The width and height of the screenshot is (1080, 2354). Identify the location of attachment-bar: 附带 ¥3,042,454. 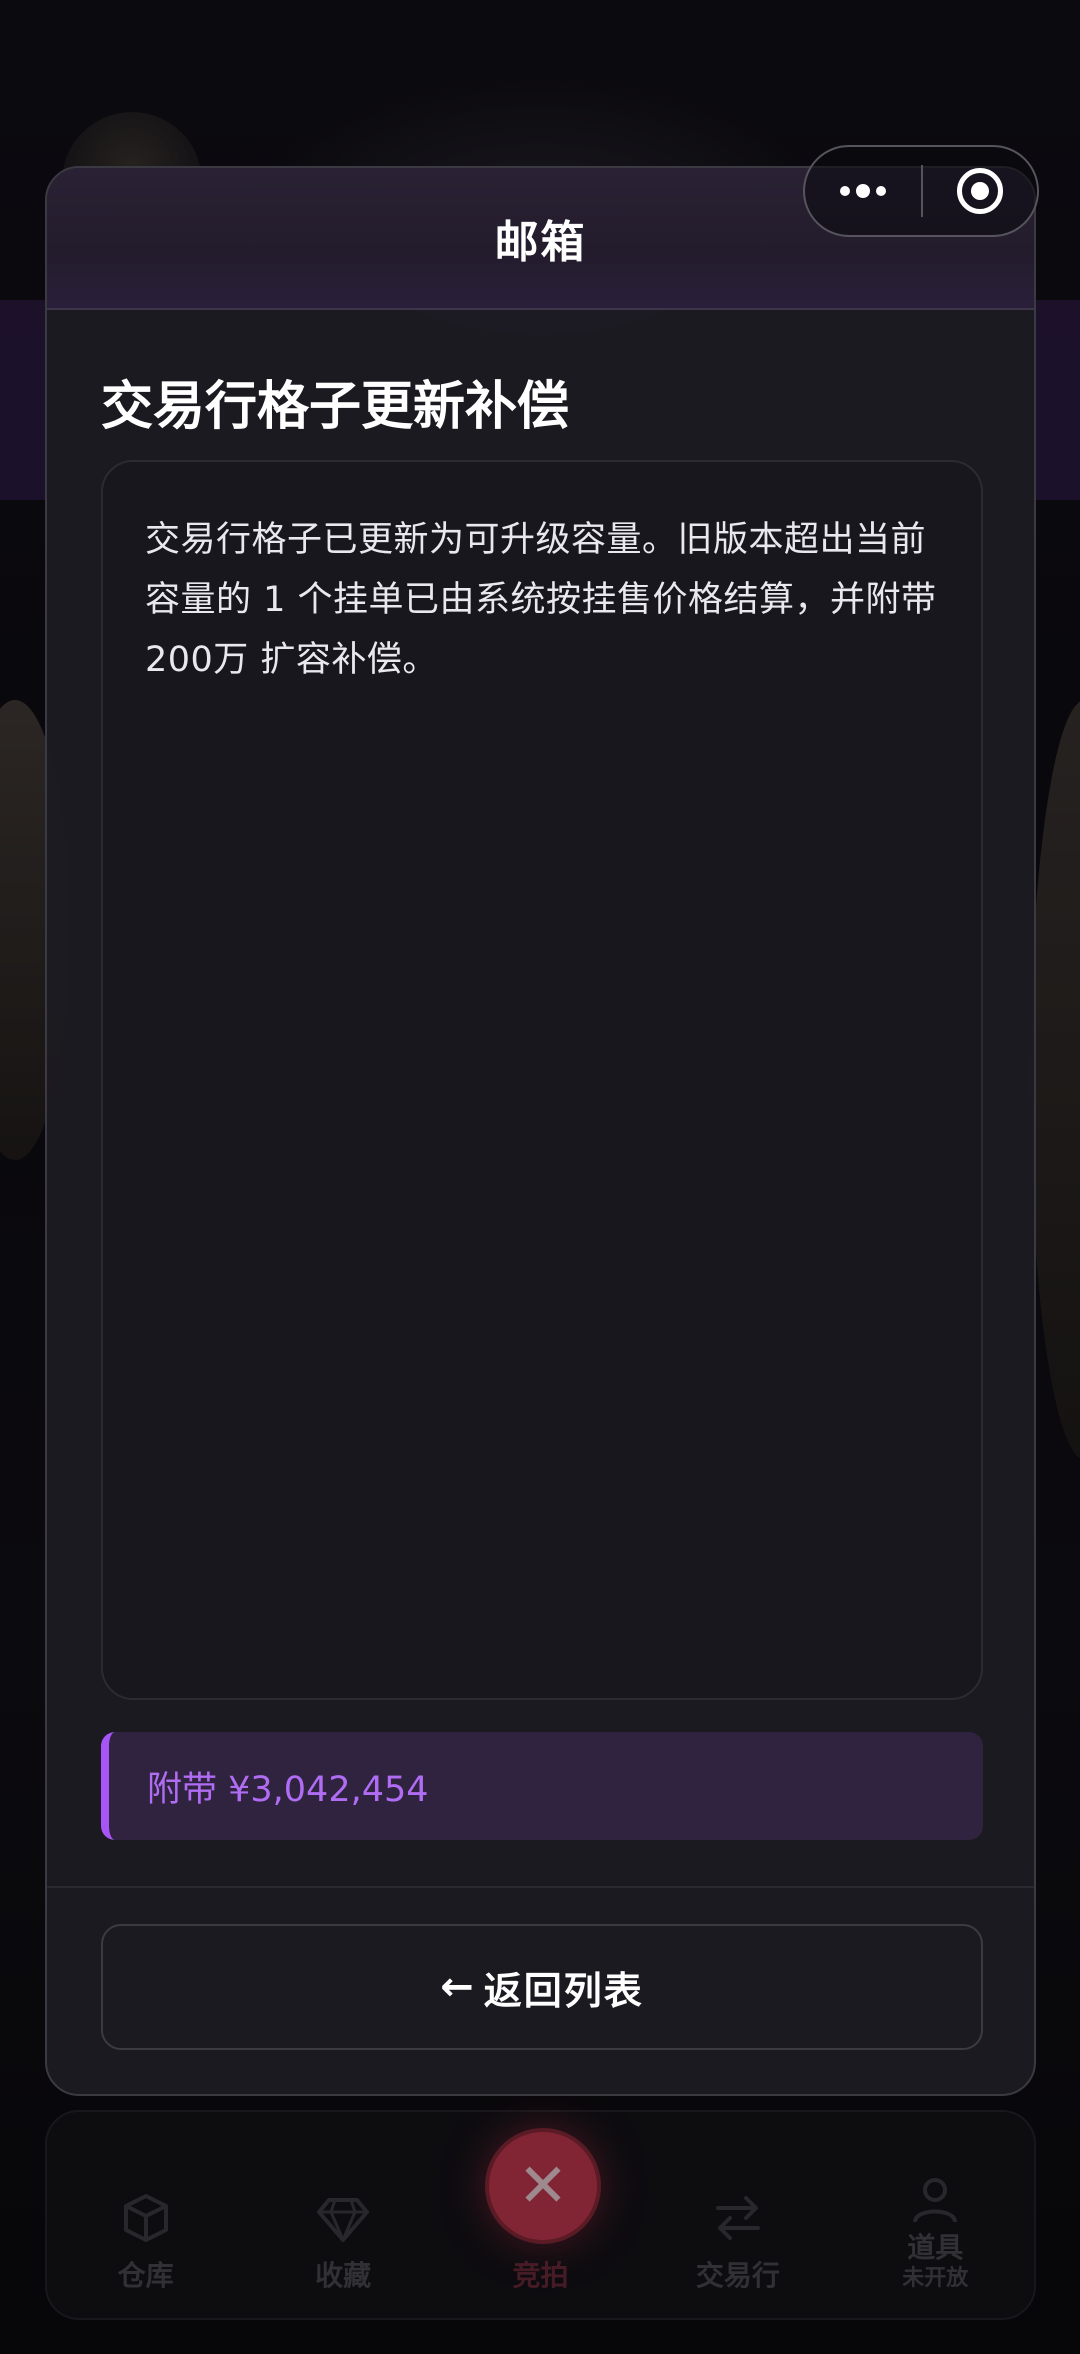
(542, 1786).